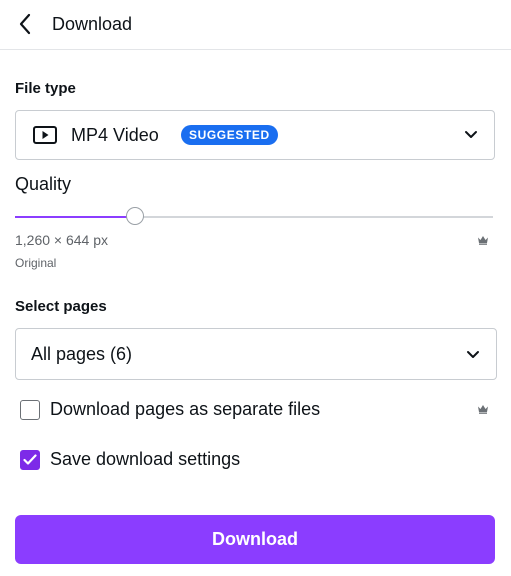  Describe the element at coordinates (62, 240) in the screenshot. I see `dimensions-text: 1,260 × 644 px` at that location.